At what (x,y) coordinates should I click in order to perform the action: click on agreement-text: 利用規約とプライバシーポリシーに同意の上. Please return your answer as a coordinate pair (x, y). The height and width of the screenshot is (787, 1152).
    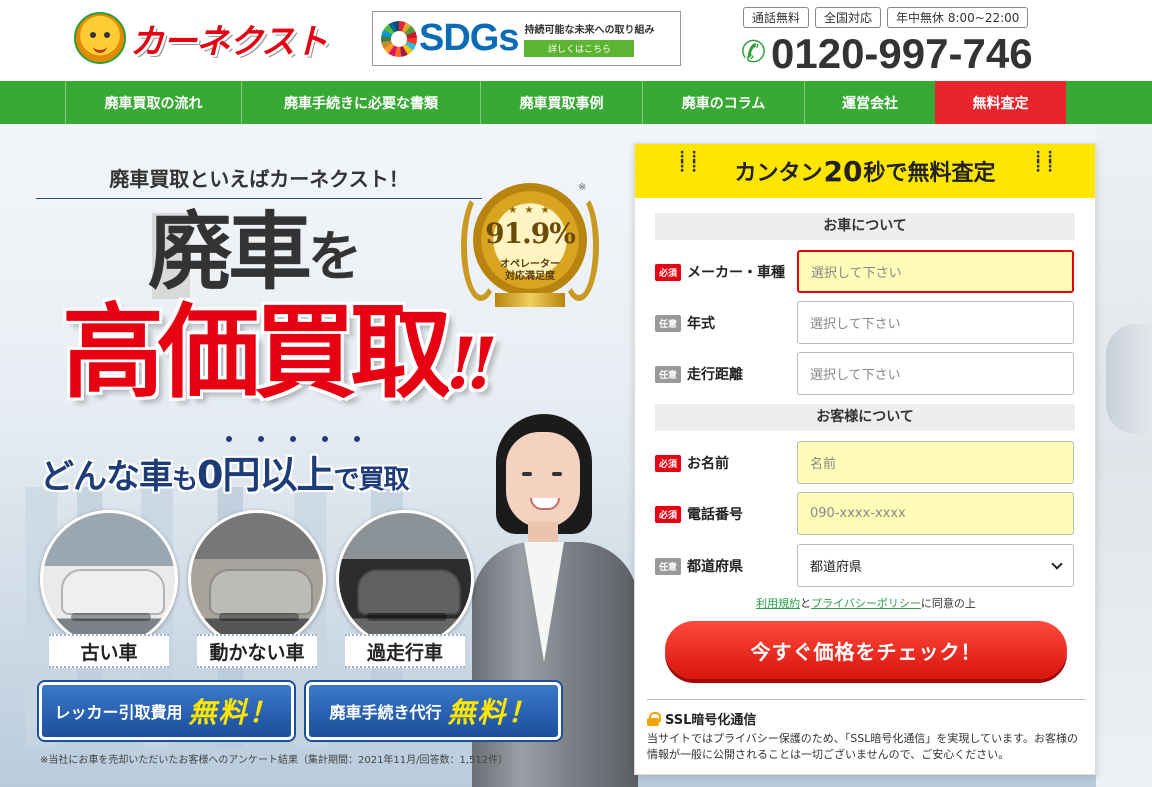
    Looking at the image, I should click on (866, 603).